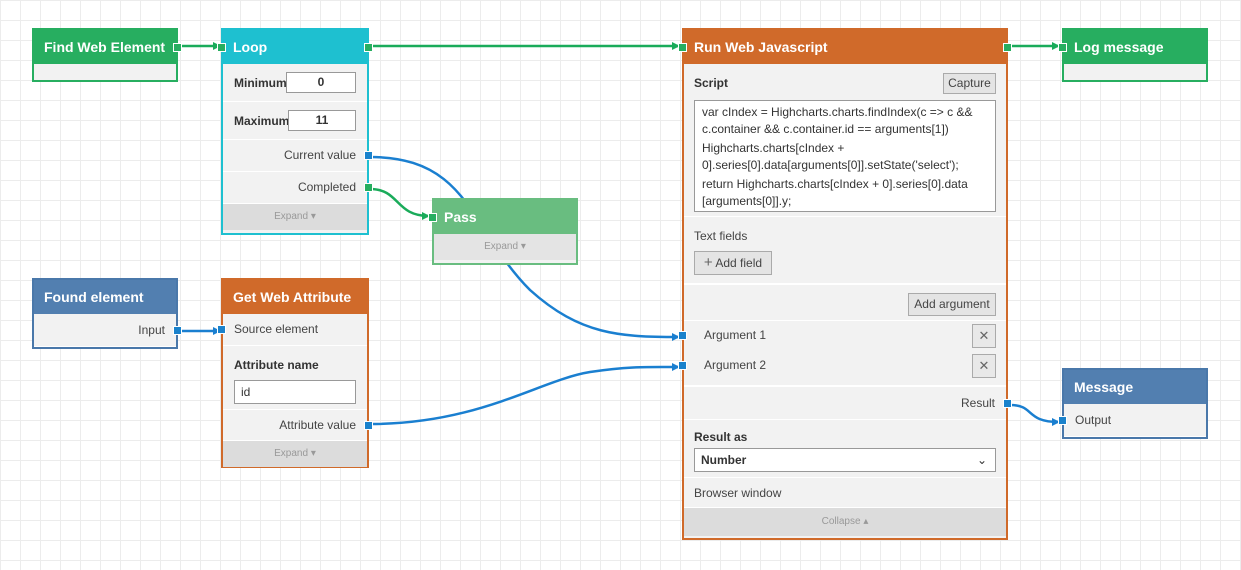 This screenshot has width=1241, height=570. I want to click on attribute-name-input: id, so click(295, 392).